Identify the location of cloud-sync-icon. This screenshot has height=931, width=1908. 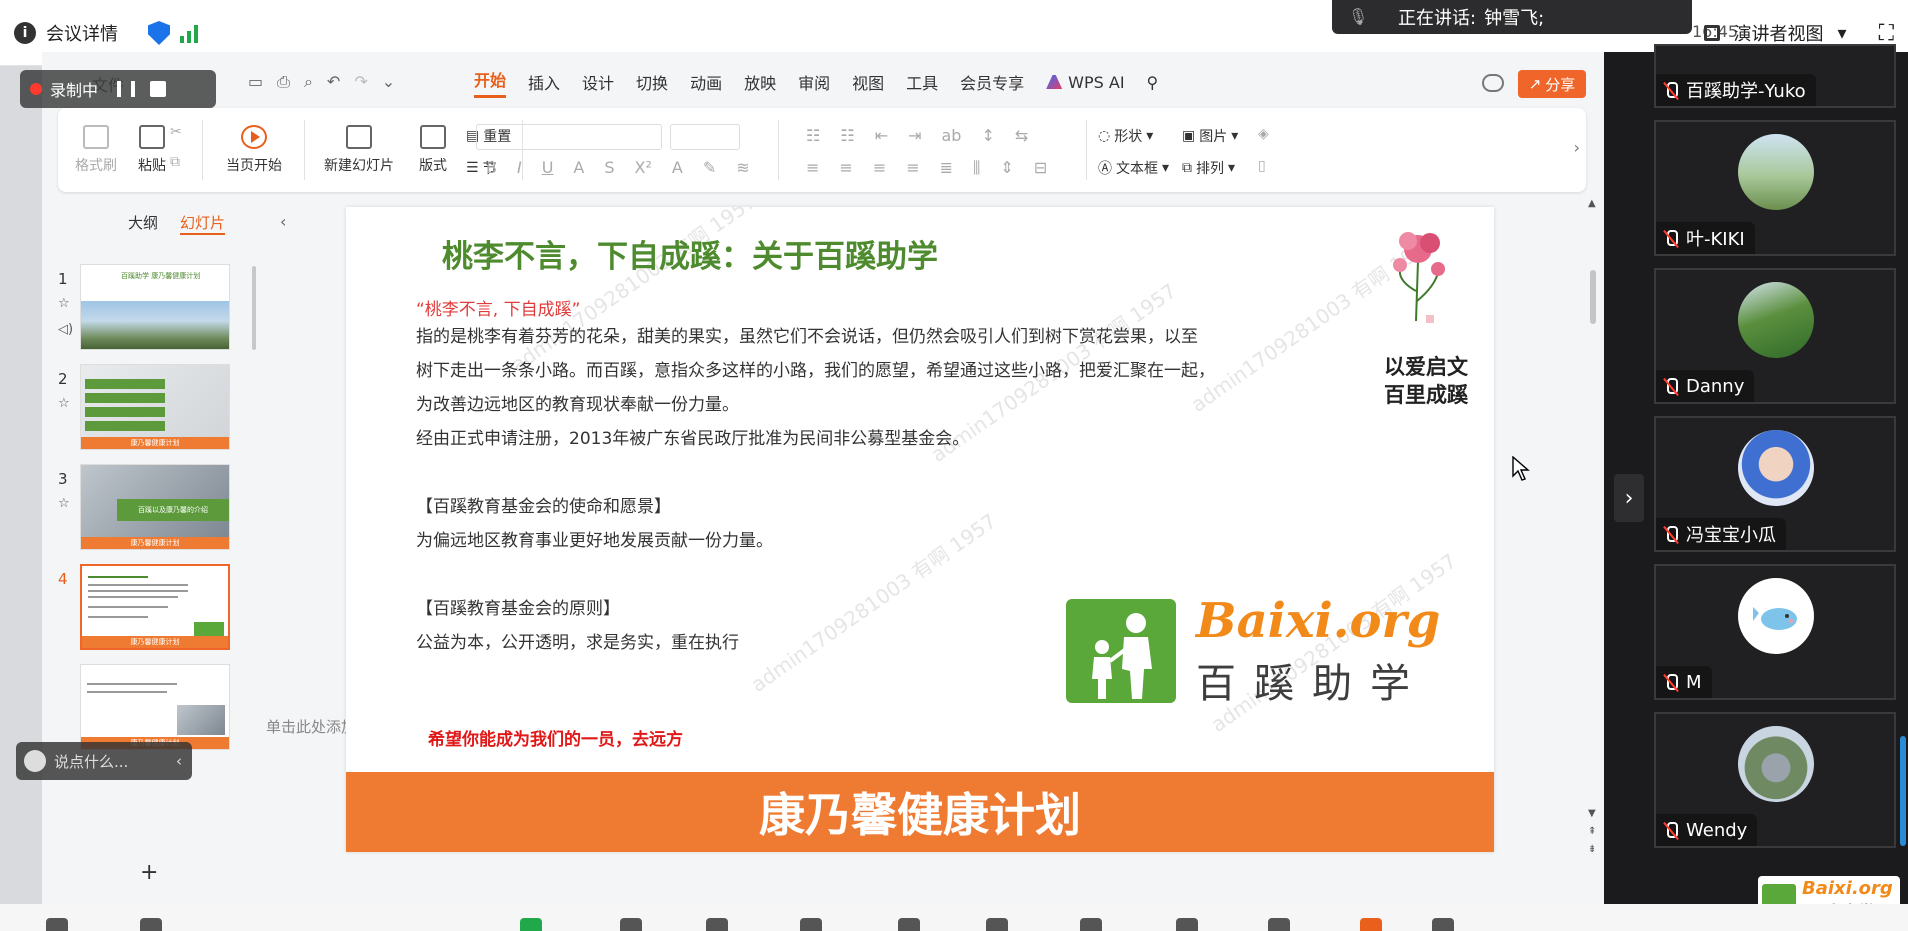
(1493, 83).